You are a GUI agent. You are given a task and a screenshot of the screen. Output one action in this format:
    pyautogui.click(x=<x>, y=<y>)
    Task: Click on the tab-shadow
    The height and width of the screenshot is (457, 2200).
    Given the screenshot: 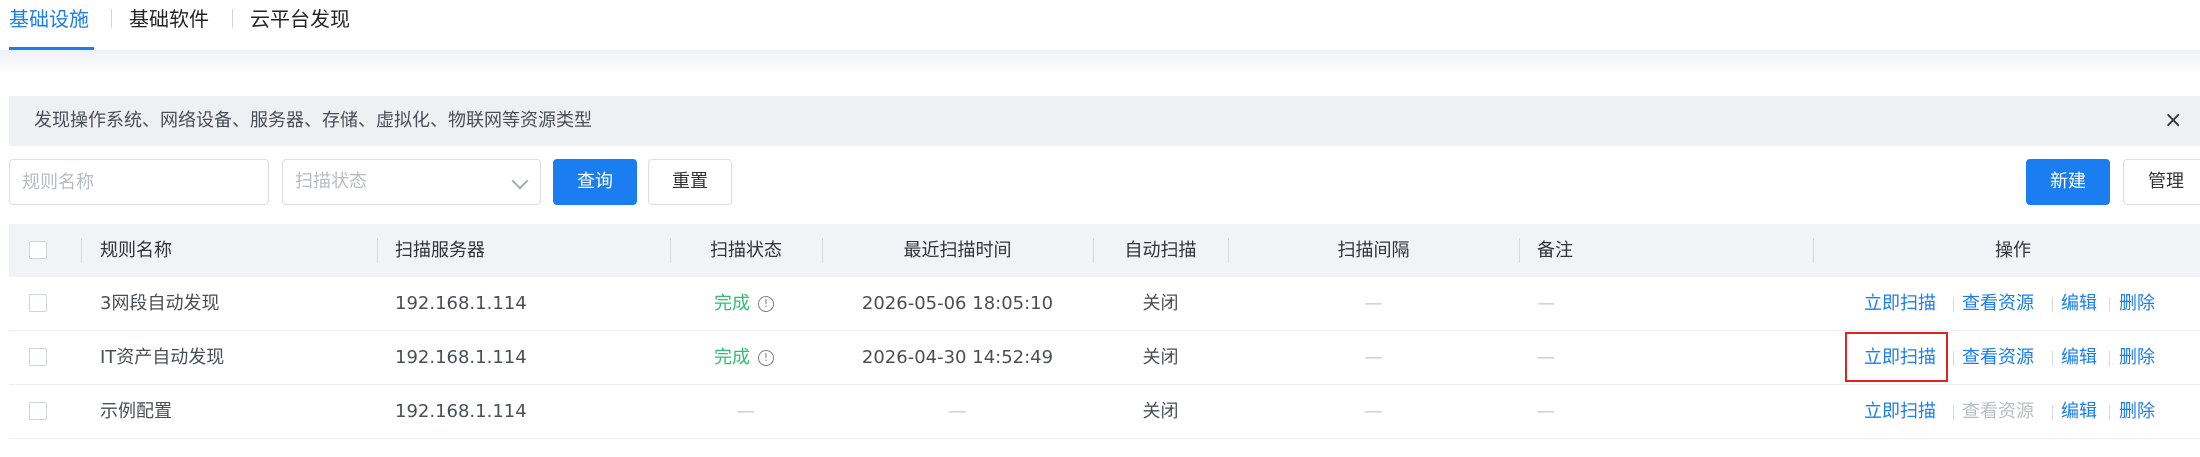 What is the action you would take?
    pyautogui.click(x=1100, y=62)
    